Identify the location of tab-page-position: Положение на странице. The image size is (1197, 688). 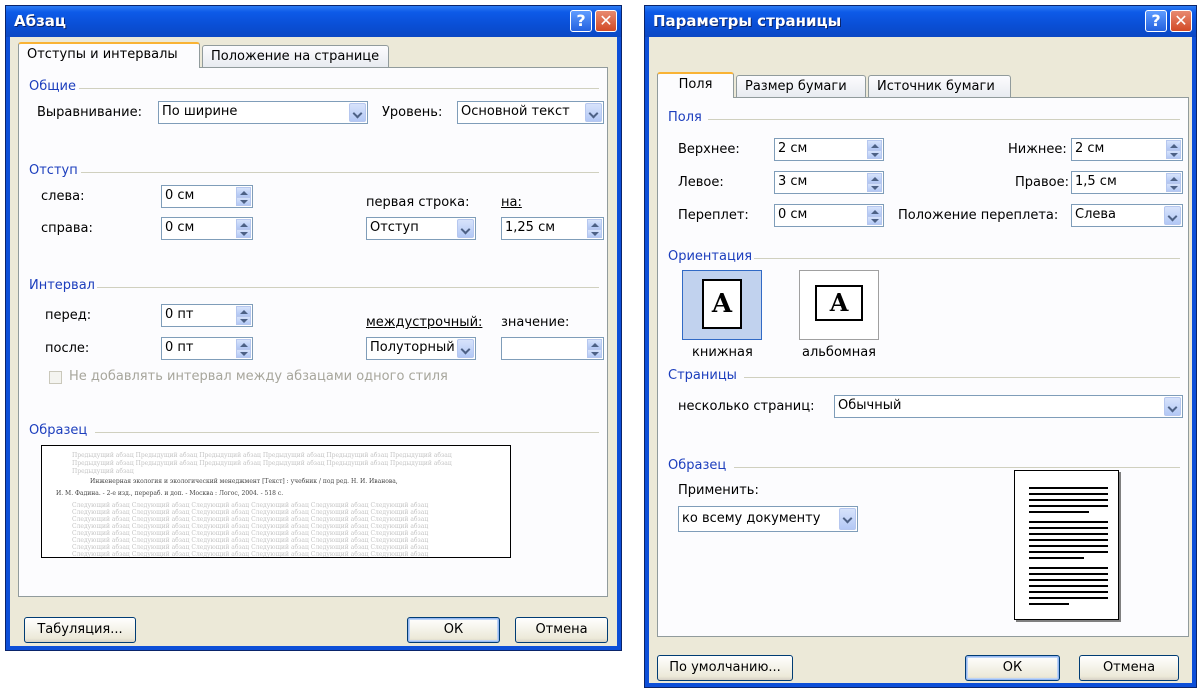
(295, 56).